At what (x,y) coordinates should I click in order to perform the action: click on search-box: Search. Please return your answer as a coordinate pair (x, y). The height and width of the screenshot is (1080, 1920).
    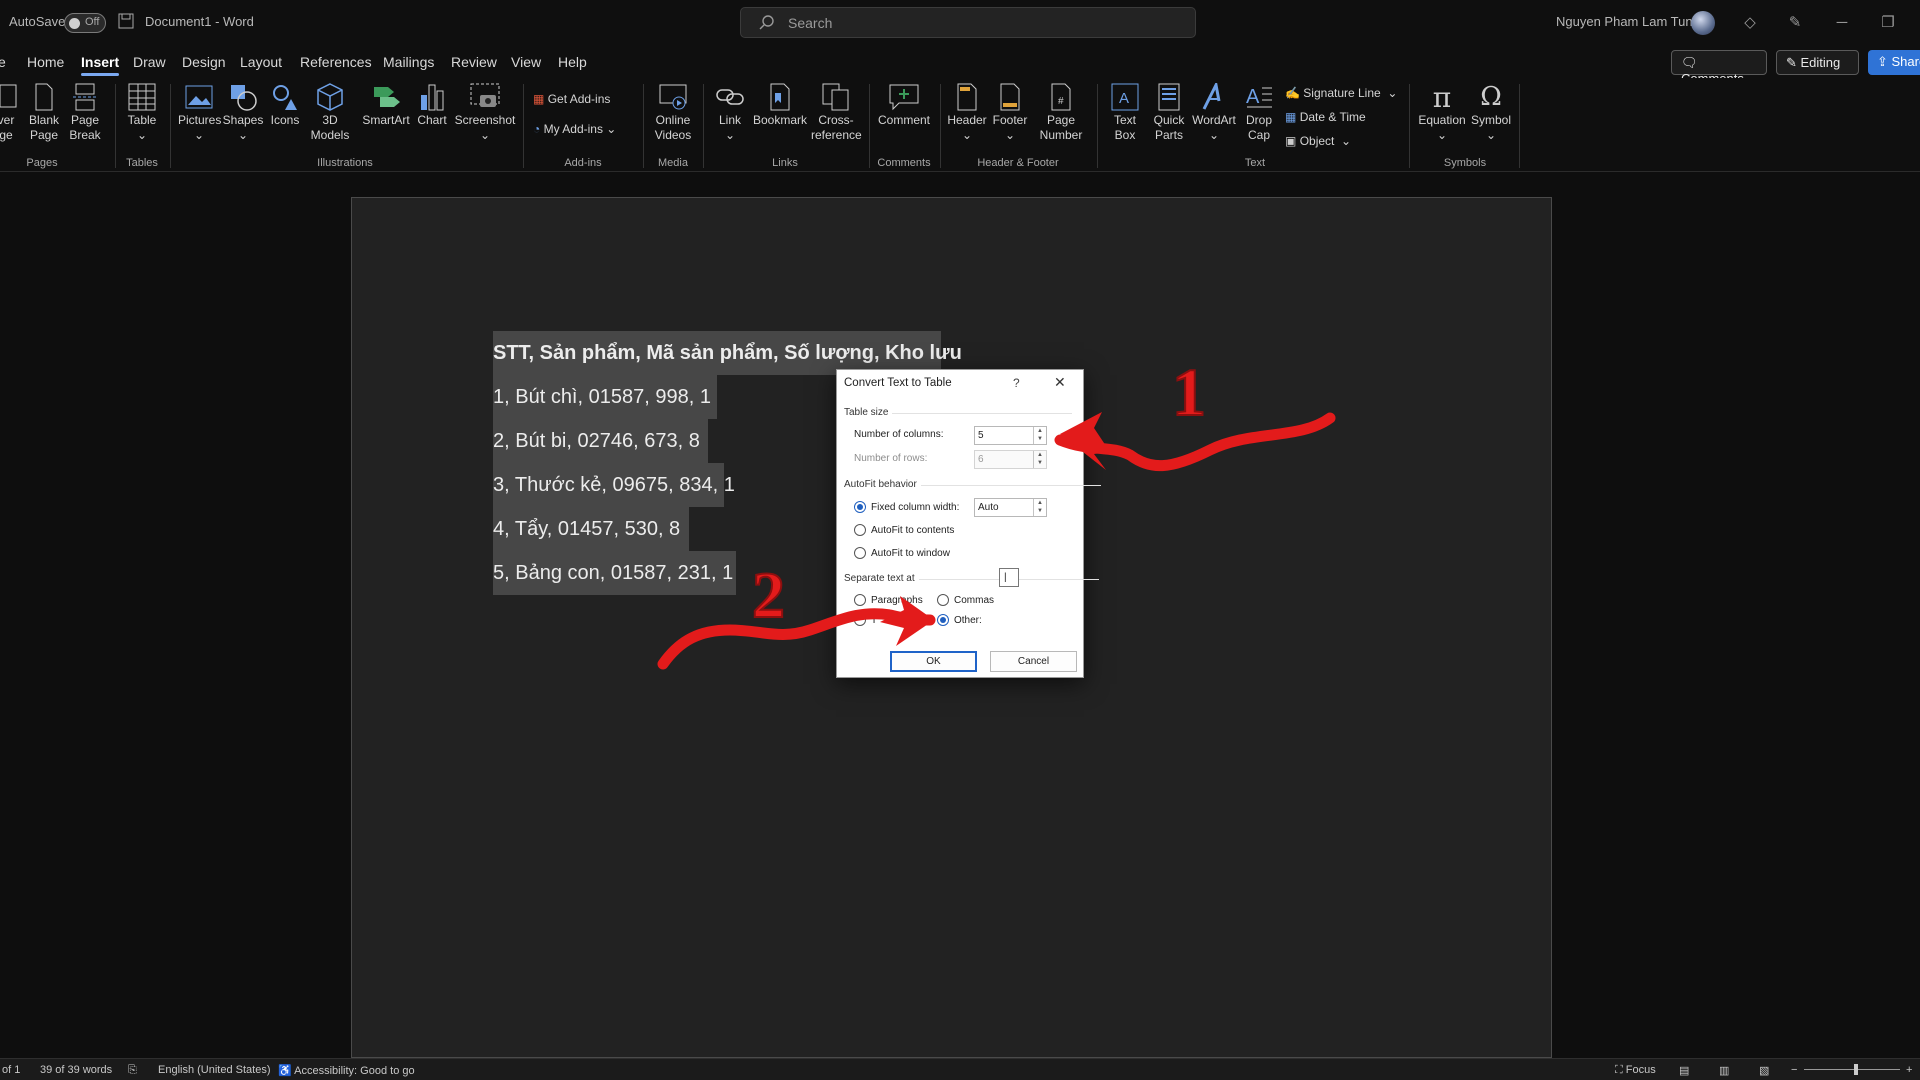
    Looking at the image, I should click on (968, 22).